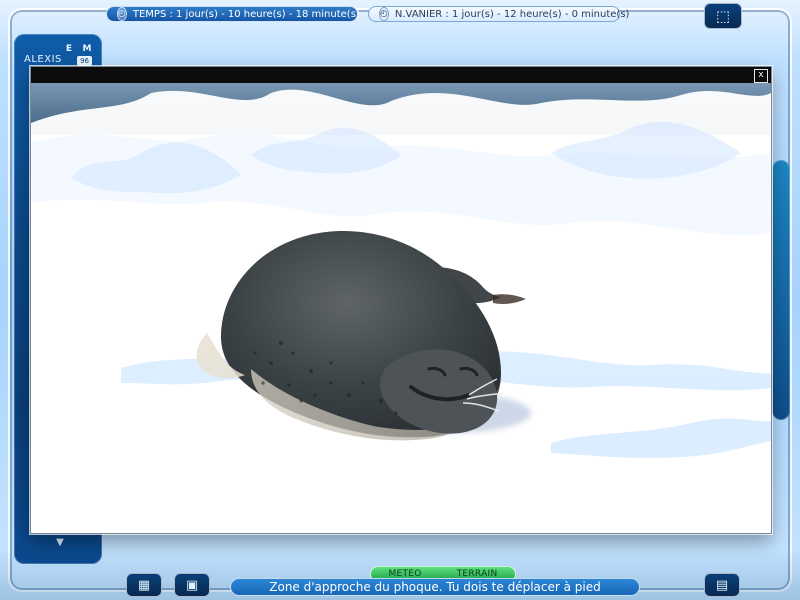 Image resolution: width=800 pixels, height=600 pixels. What do you see at coordinates (761, 76) in the screenshot?
I see `close-icon: x` at bounding box center [761, 76].